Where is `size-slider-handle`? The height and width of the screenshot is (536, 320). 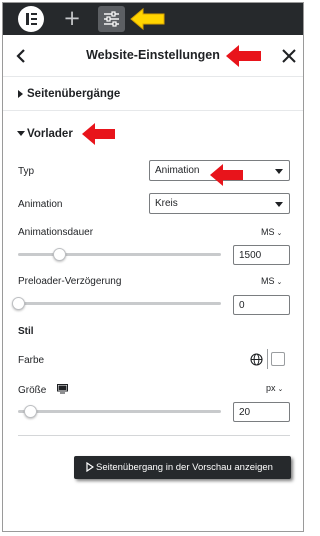 size-slider-handle is located at coordinates (31, 411).